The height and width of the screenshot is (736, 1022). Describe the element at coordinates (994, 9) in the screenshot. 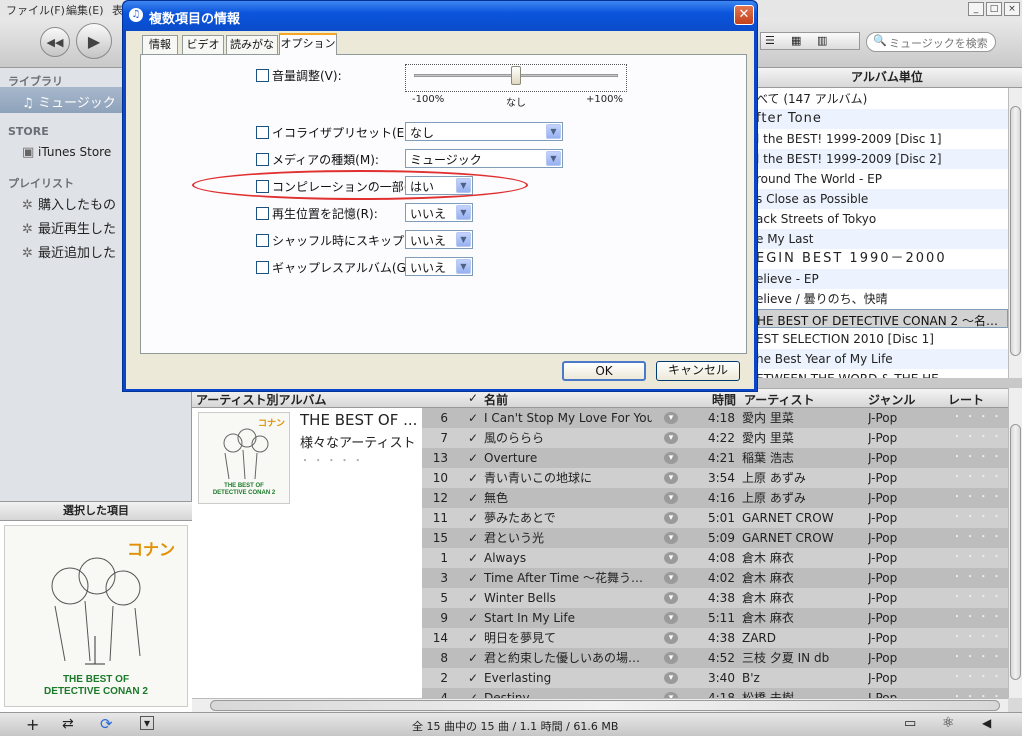

I see `maximize-icon: □` at that location.